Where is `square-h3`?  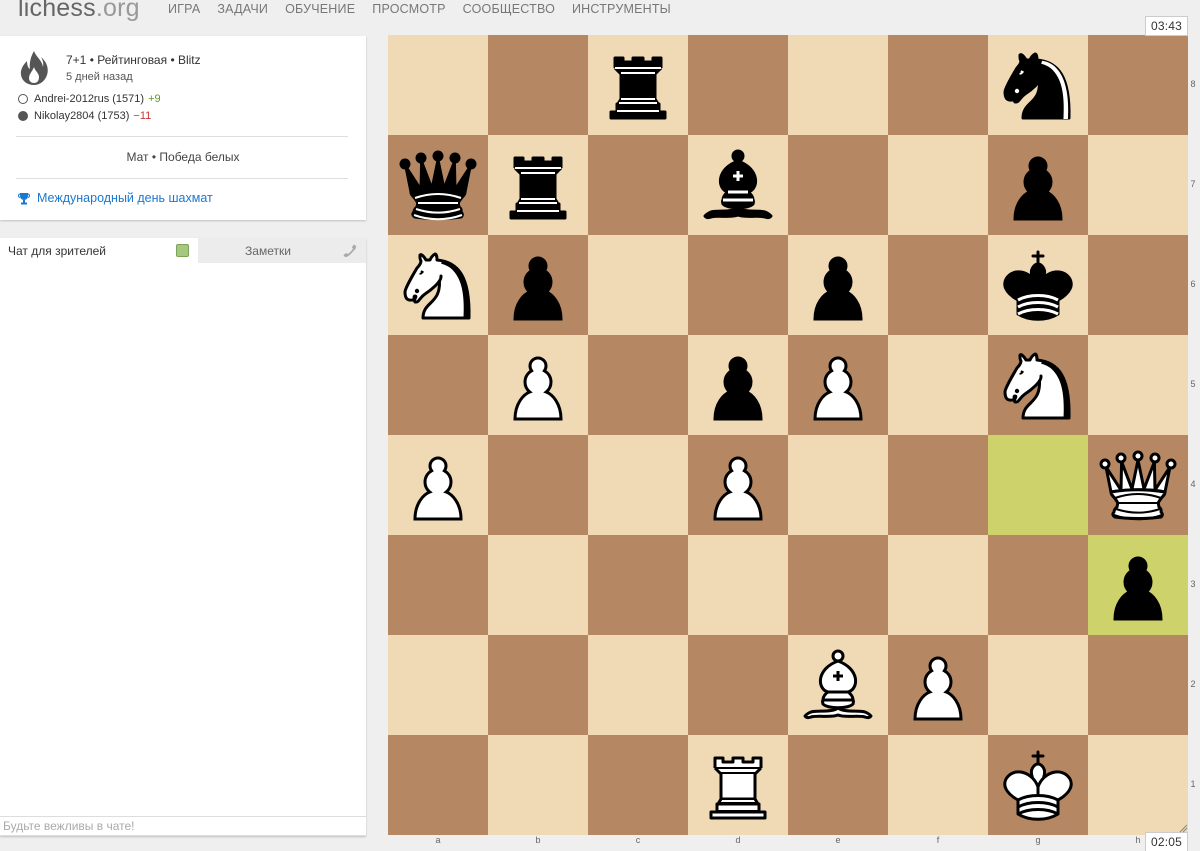 square-h3 is located at coordinates (1138, 585).